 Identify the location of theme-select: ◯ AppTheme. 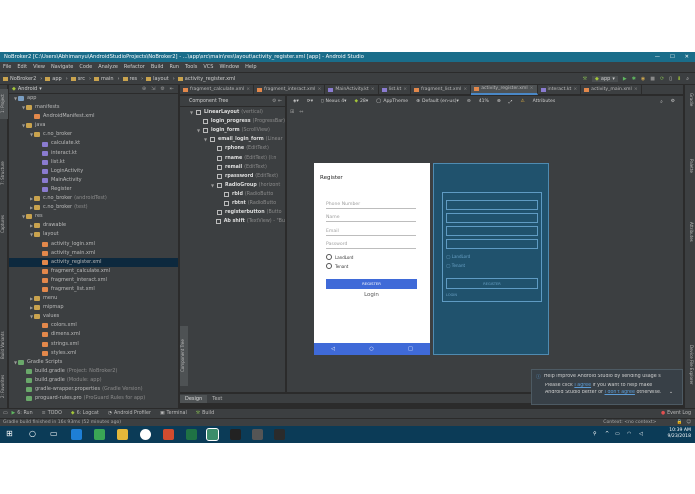
(392, 101).